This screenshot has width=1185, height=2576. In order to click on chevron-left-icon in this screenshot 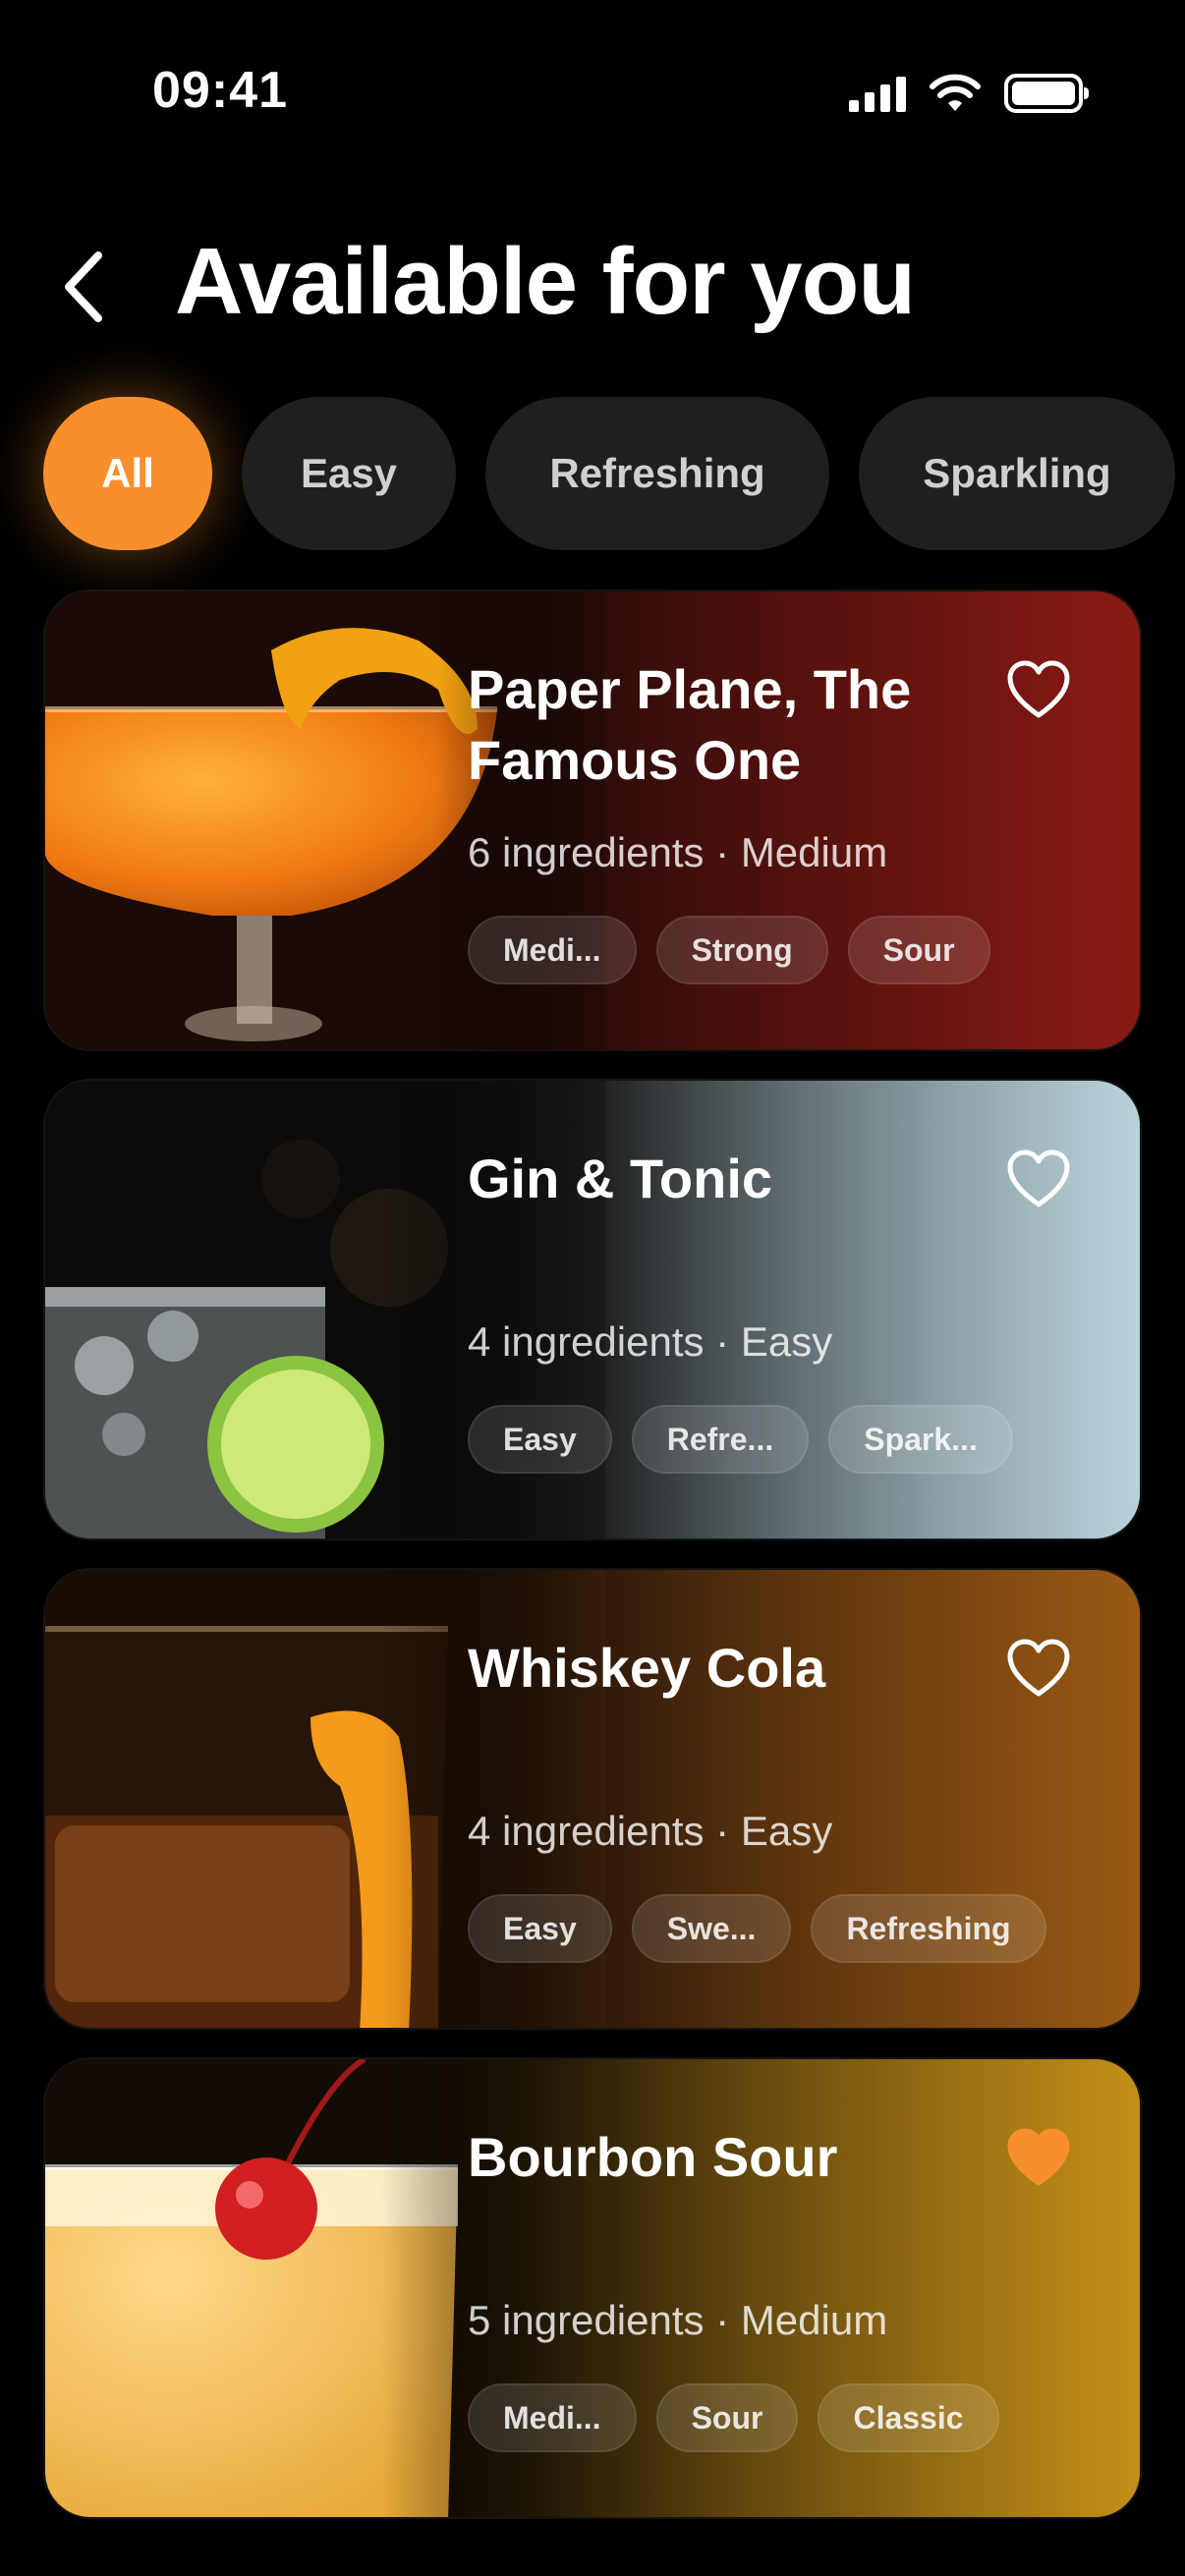, I will do `click(84, 287)`.